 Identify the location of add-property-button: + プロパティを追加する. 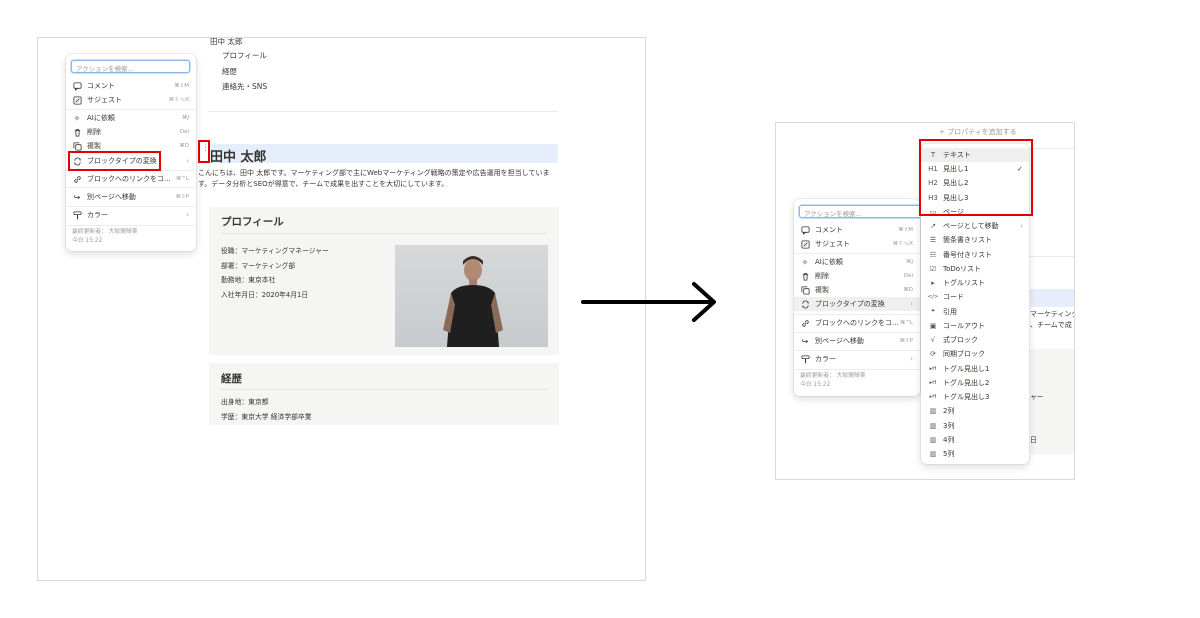
(978, 132).